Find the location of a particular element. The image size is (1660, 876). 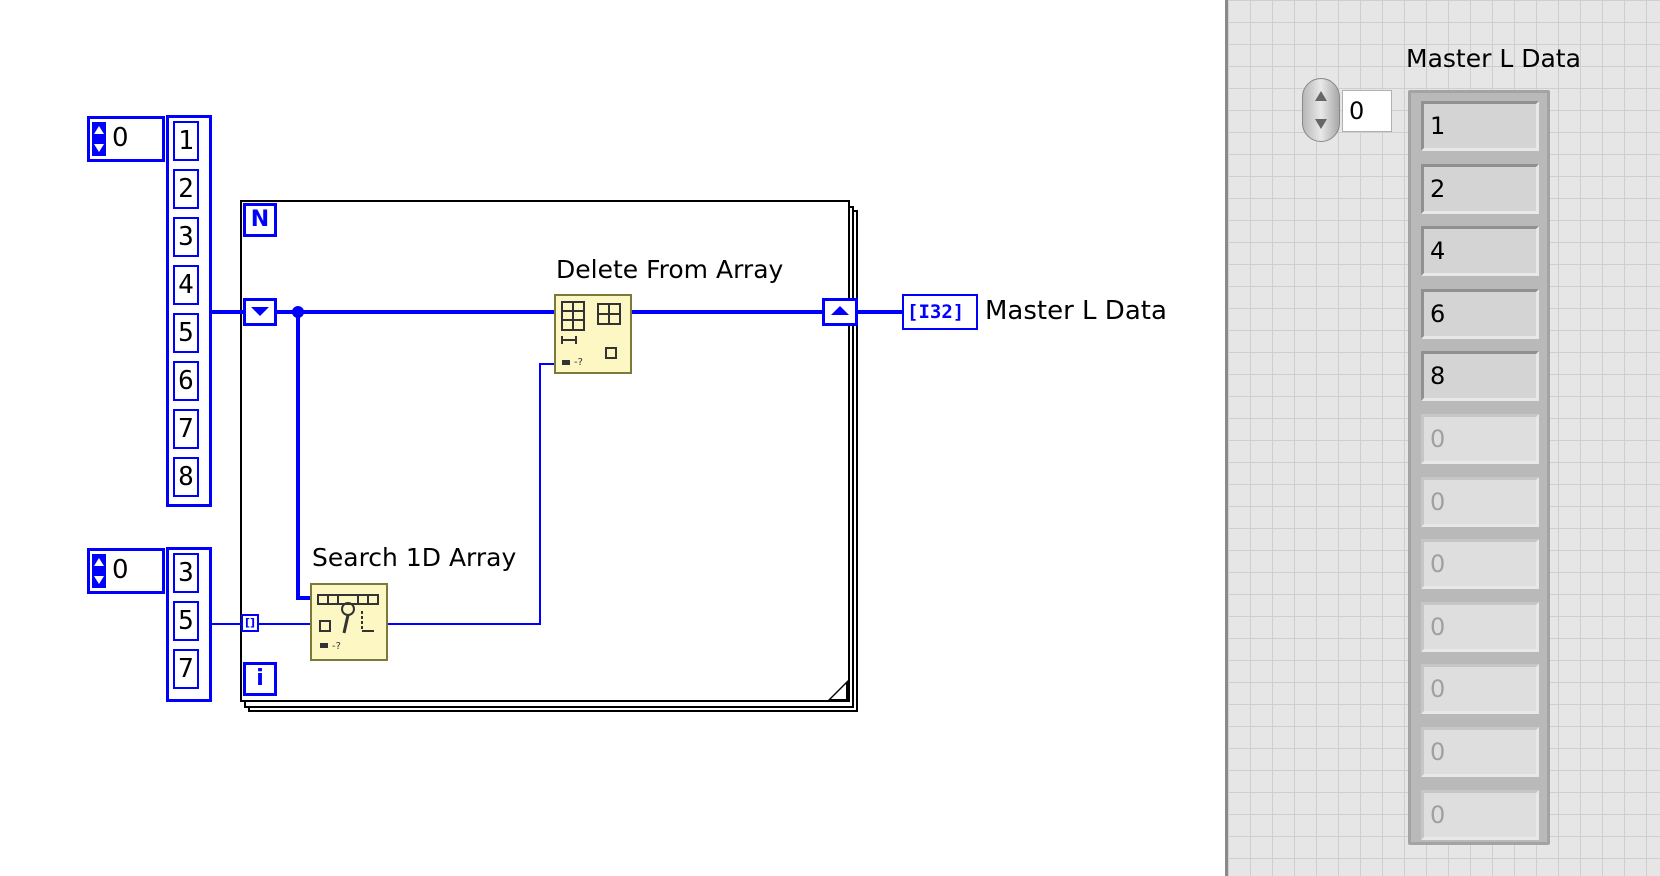

search-1d-array-node: -? is located at coordinates (349, 622).